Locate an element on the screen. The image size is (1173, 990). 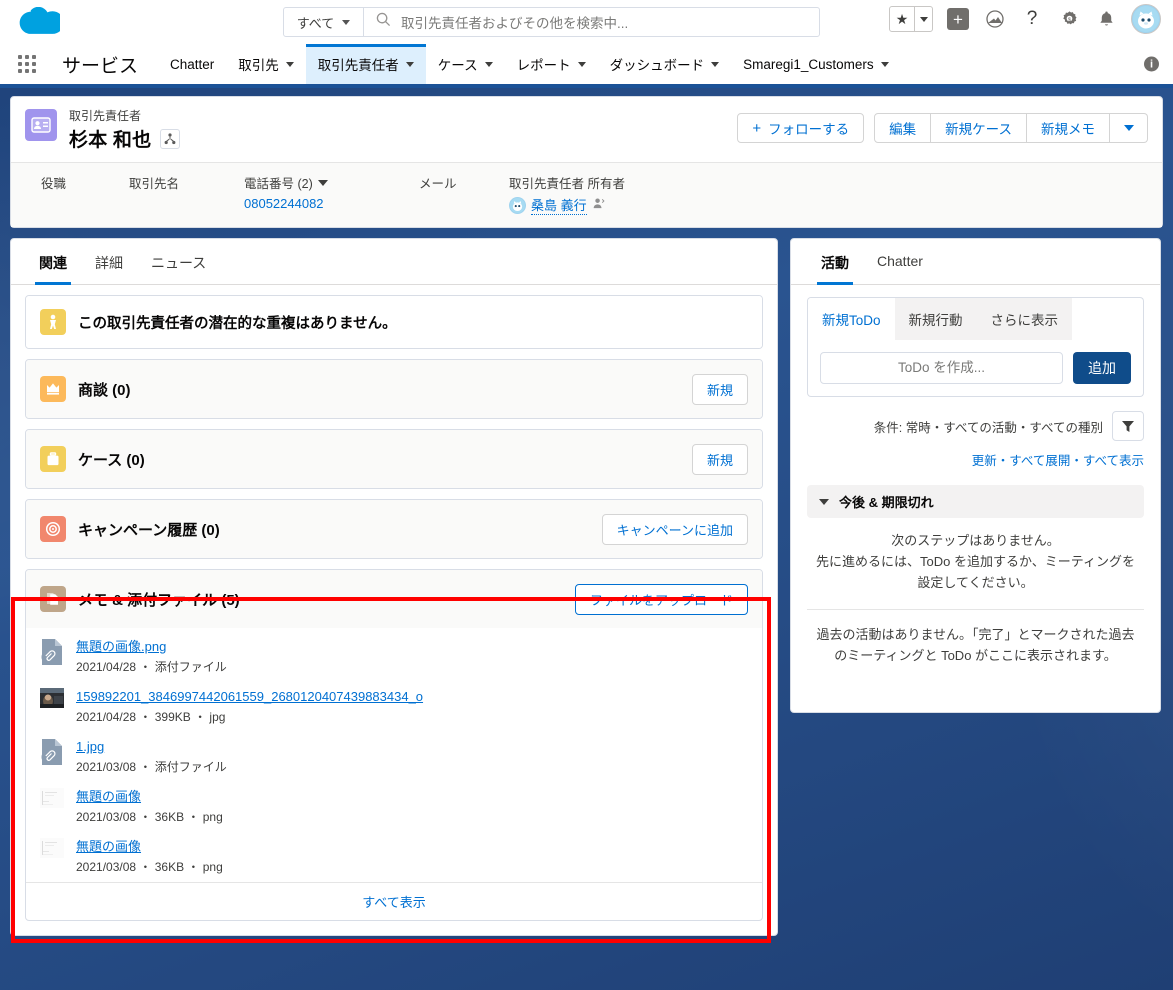
nav-item-dashboards: ダッシュボード is located at coordinates (665, 64).